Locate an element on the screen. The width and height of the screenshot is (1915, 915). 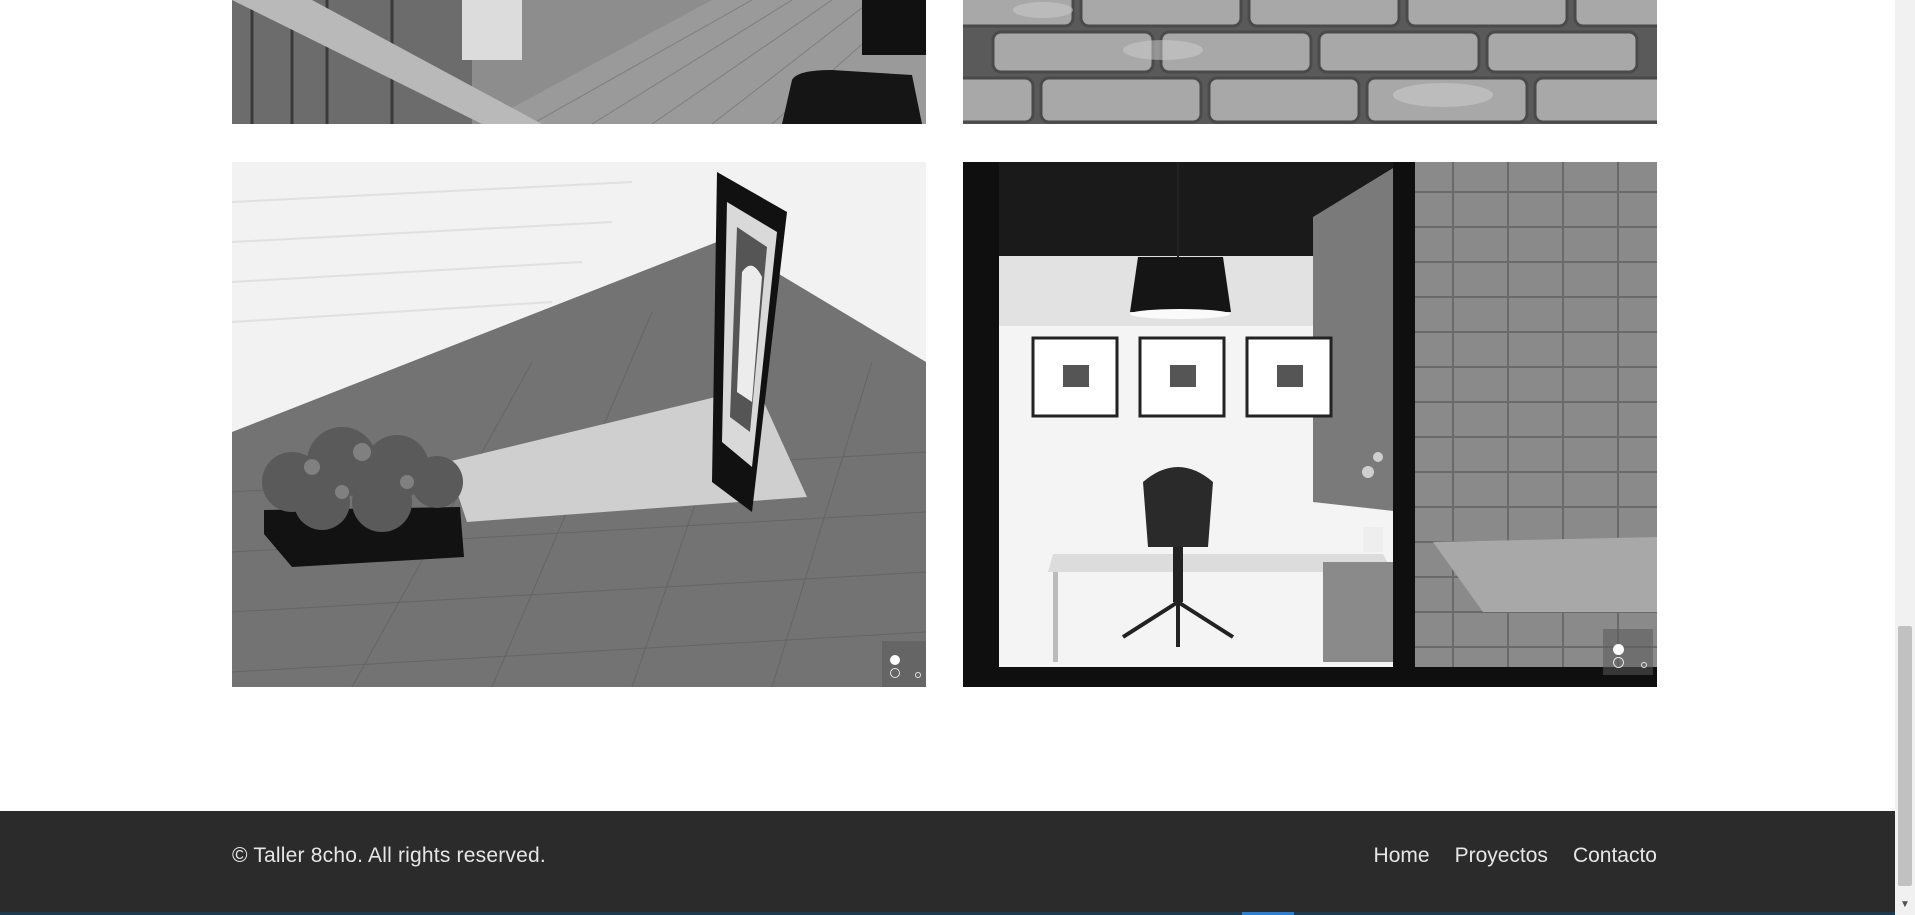
footer-nav: Home Proyectos Contacto is located at coordinates (1515, 856).